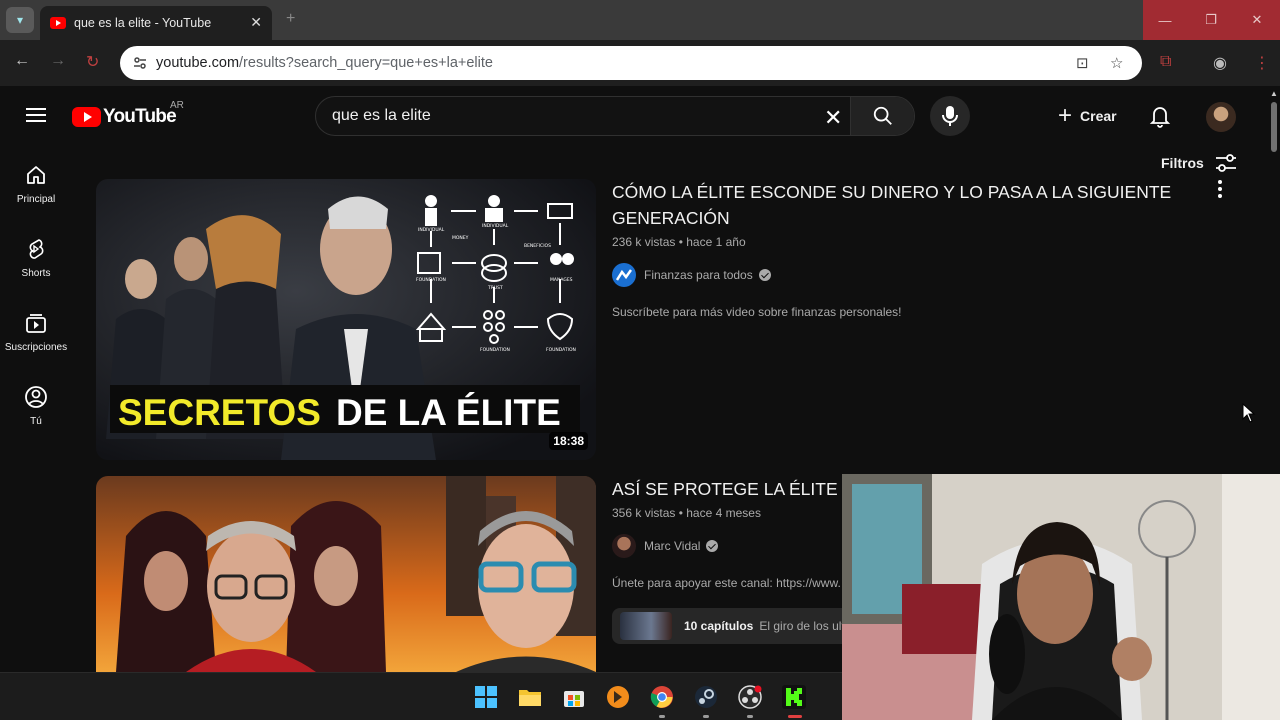  I want to click on tab-group-chevron-icon: ▾, so click(20, 20).